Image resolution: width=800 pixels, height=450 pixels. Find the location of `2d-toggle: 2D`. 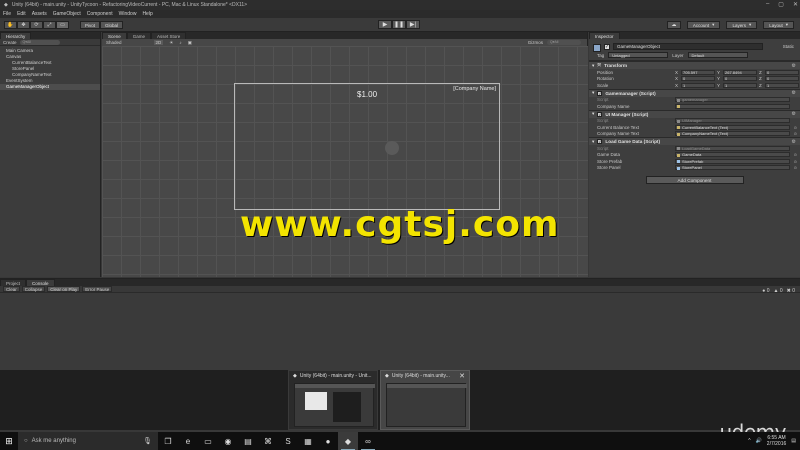

2d-toggle: 2D is located at coordinates (158, 42).